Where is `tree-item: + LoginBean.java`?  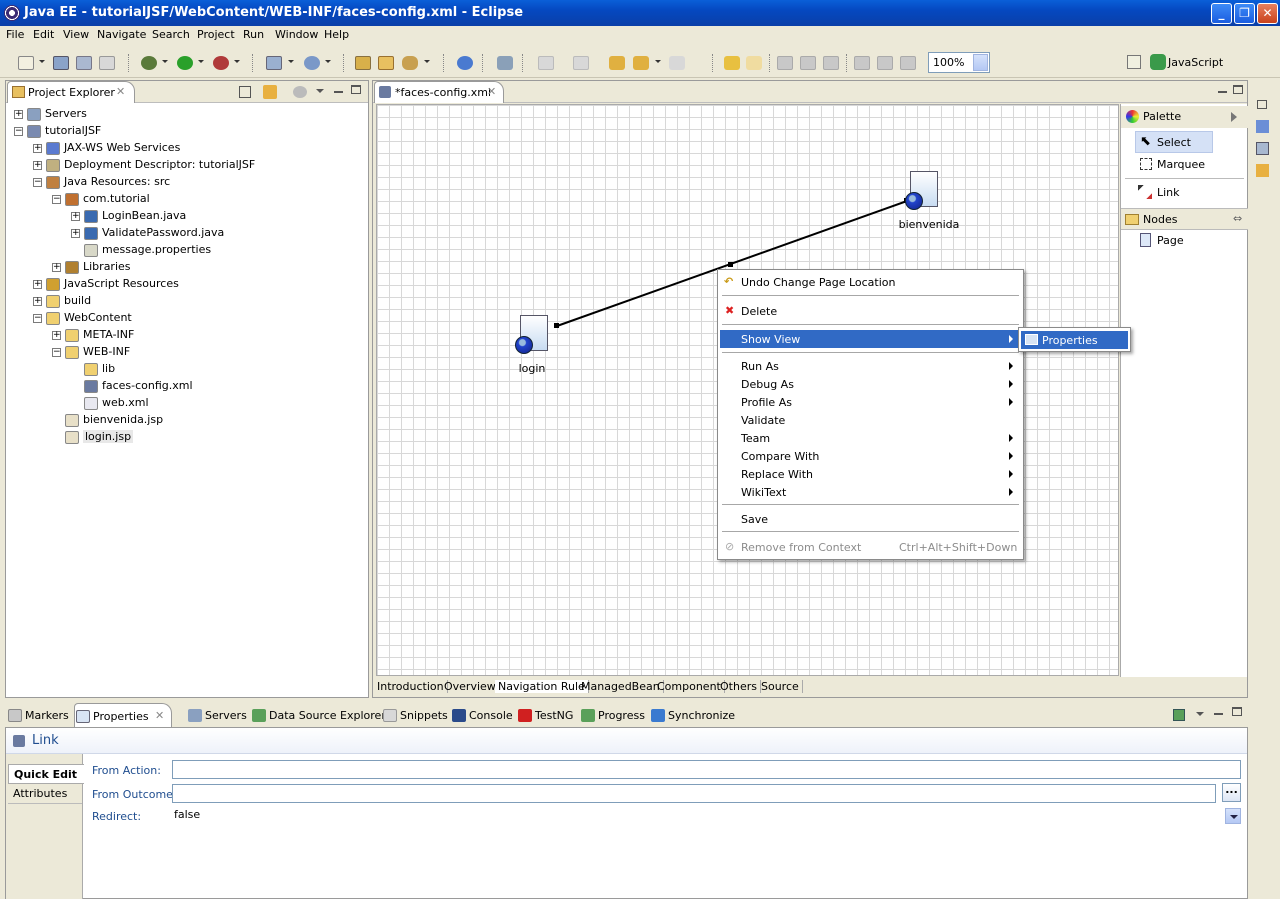
tree-item: + LoginBean.java is located at coordinates (186, 216).